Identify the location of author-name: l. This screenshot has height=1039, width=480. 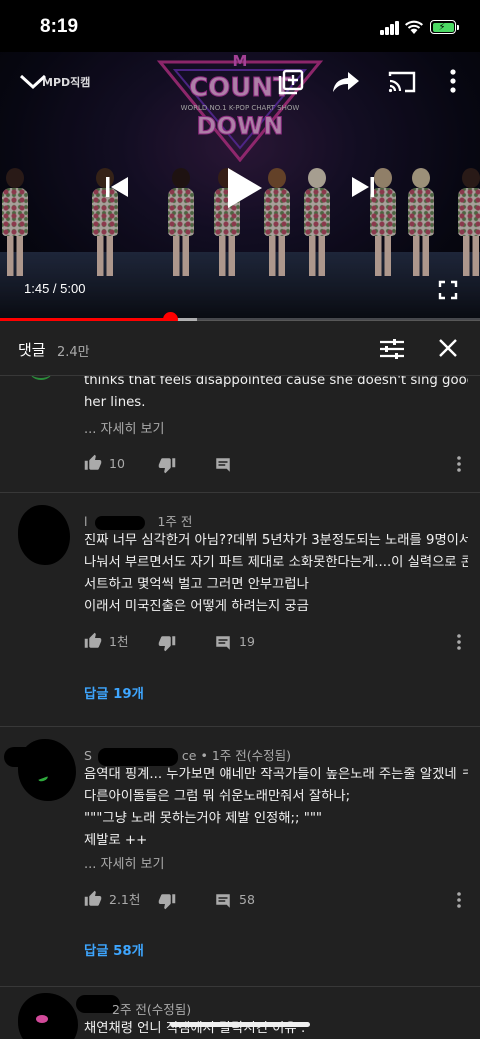
(85, 521).